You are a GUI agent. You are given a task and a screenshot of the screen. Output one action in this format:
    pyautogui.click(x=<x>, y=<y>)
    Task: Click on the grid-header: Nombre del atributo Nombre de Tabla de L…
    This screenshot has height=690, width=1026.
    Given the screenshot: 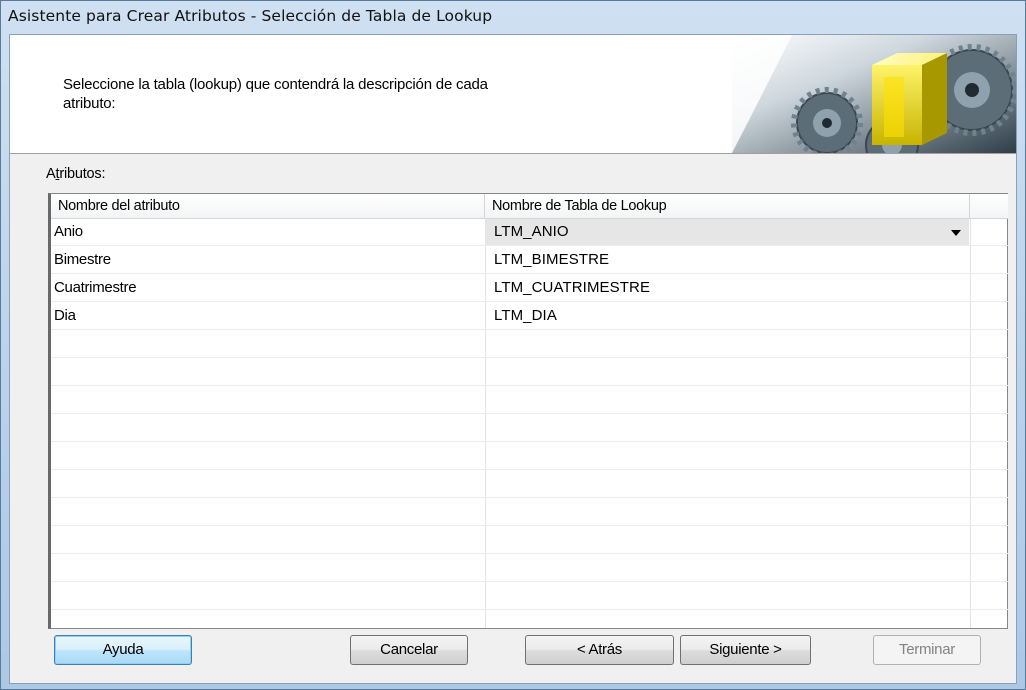 What is the action you would take?
    pyautogui.click(x=529, y=206)
    